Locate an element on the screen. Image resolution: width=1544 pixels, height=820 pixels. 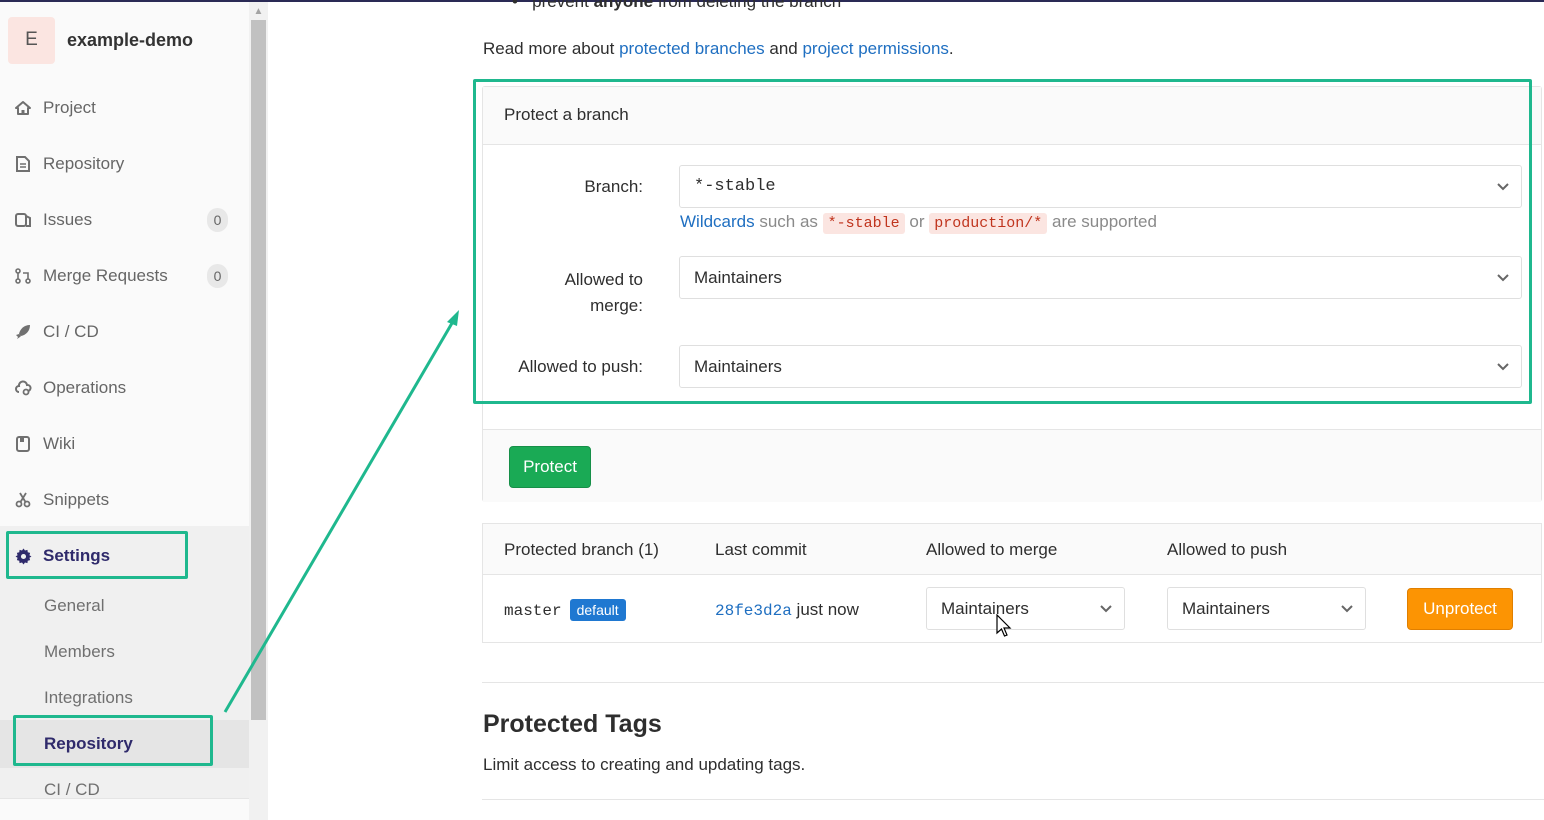
header-allowed-to-merge: Allowed to merge is located at coordinates (992, 549).